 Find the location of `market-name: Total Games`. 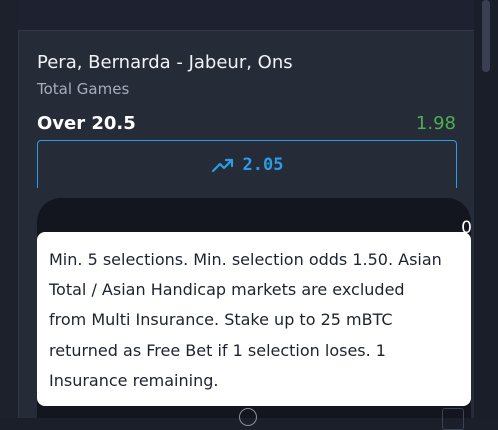

market-name: Total Games is located at coordinates (83, 89).